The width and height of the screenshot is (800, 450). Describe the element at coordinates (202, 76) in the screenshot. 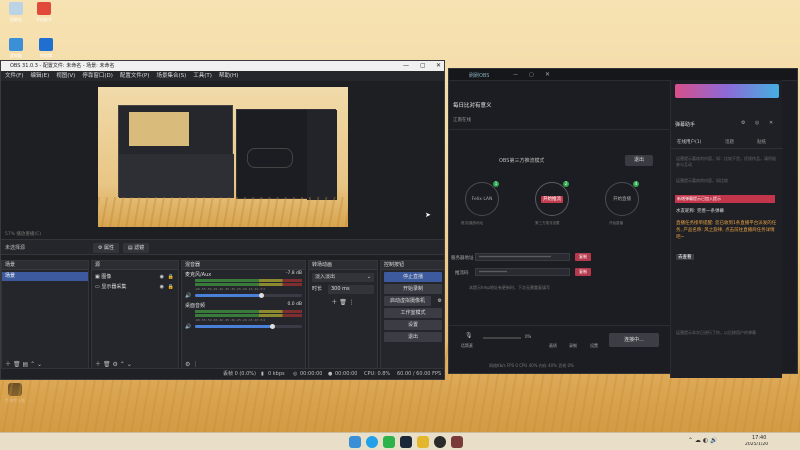

I see `menu-tools: 工具(T)` at that location.